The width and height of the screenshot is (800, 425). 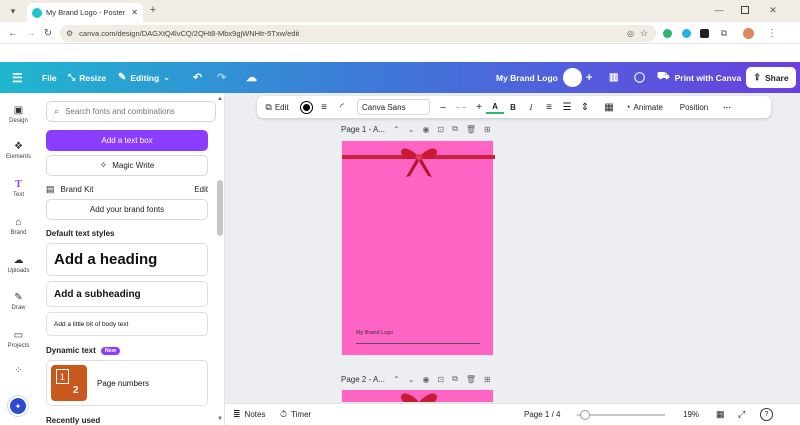 I want to click on close-window-icon: ✕, so click(x=773, y=10).